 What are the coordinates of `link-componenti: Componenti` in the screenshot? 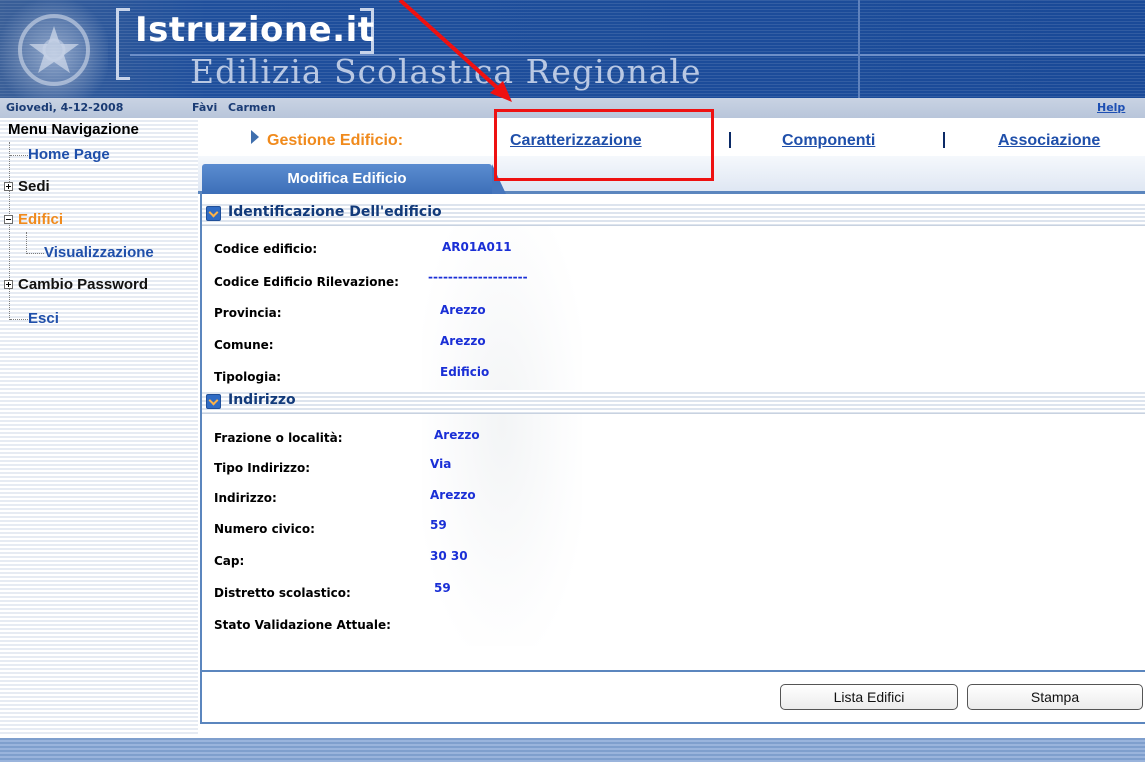 It's located at (828, 141).